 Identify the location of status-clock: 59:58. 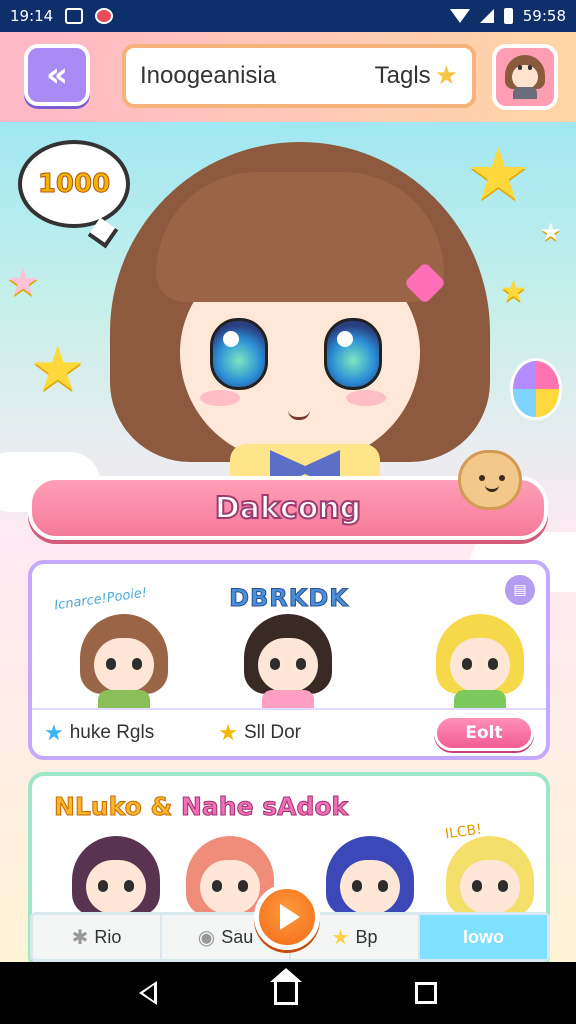
(544, 16).